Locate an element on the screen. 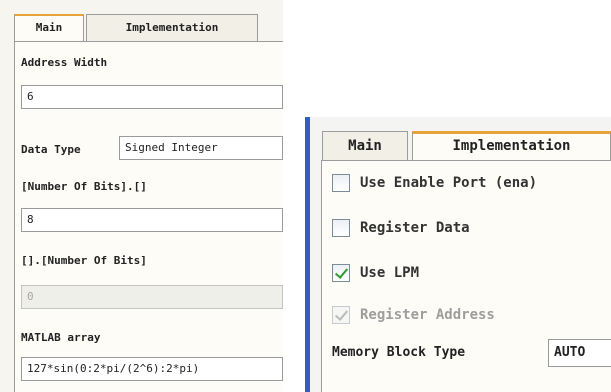 Image resolution: width=611 pixels, height=392 pixels. register-address-option: Register Address is located at coordinates (413, 315).